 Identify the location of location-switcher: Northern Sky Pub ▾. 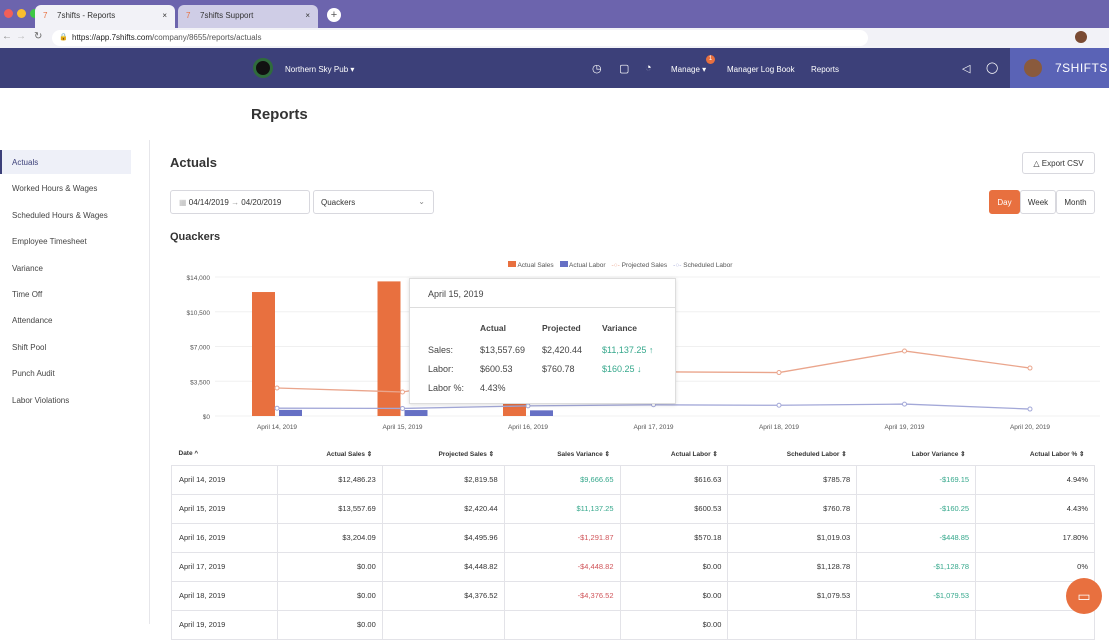
(319, 69).